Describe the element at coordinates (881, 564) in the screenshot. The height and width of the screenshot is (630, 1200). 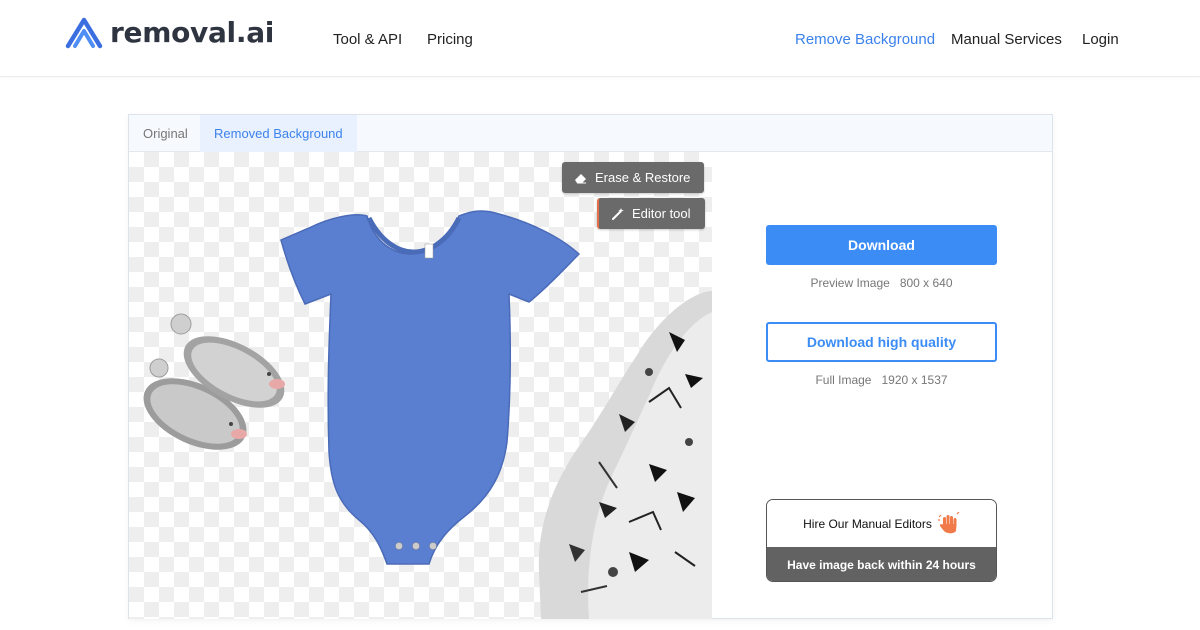
I see `hire-subtitle: Have image back within 24 hours` at that location.